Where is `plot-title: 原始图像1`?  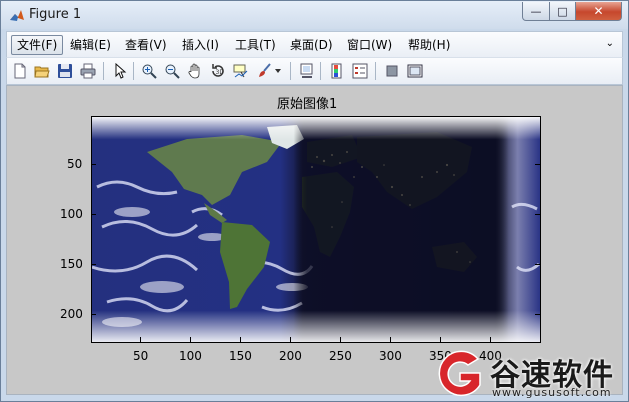 plot-title: 原始图像1 is located at coordinates (307, 104).